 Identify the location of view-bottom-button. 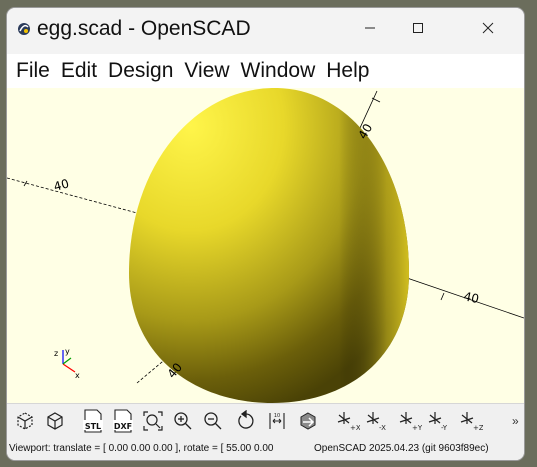
(308, 421).